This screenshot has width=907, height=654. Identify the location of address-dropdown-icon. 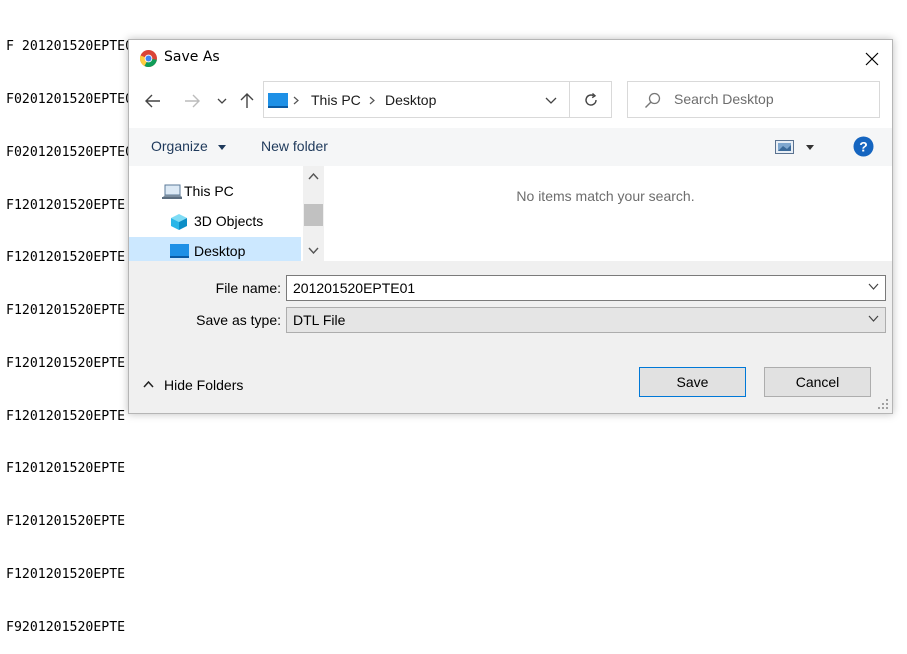
(551, 100).